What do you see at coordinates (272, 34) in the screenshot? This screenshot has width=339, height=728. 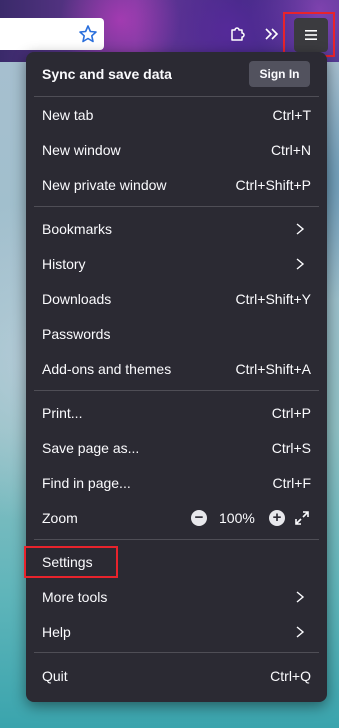 I see `double-chevron-icon` at bounding box center [272, 34].